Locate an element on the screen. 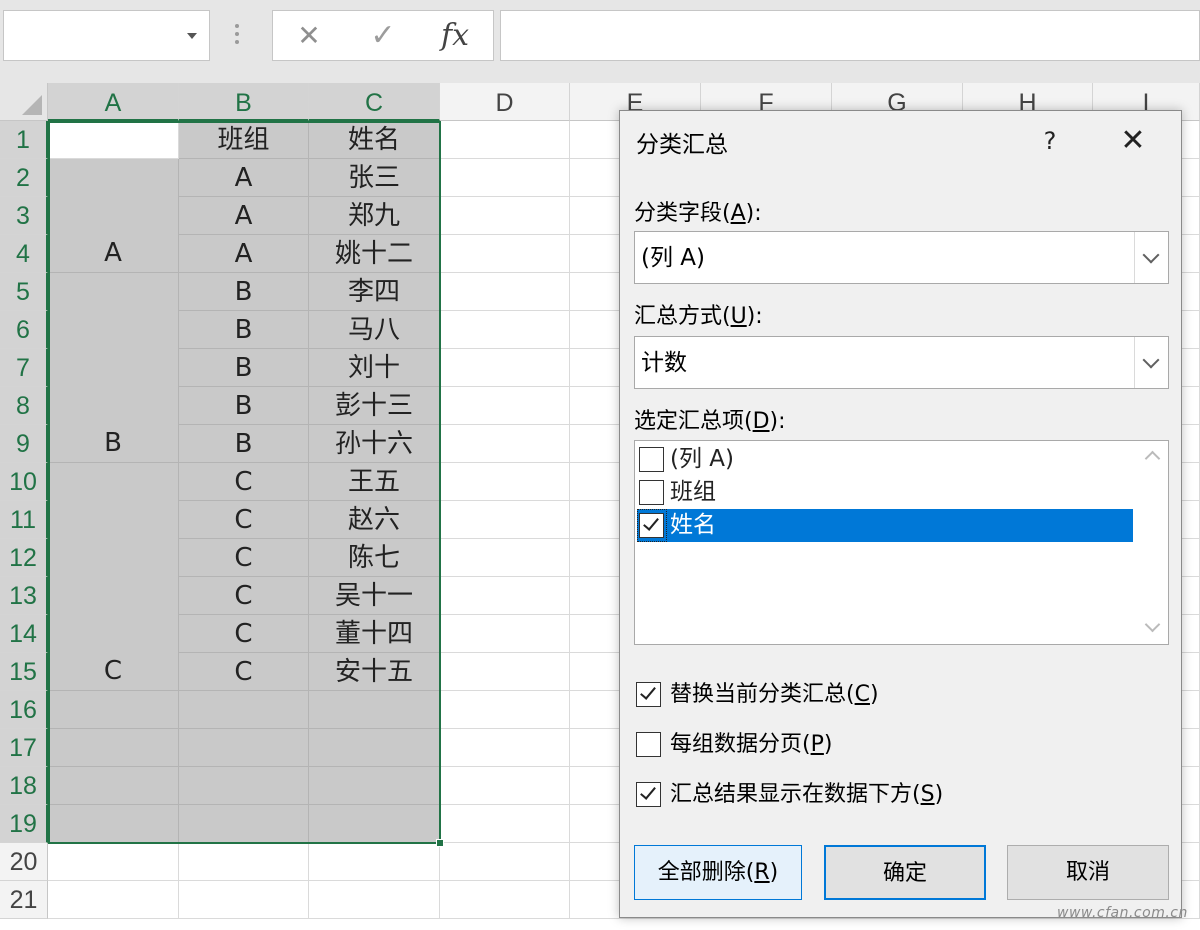  cell-d2 is located at coordinates (505, 178).